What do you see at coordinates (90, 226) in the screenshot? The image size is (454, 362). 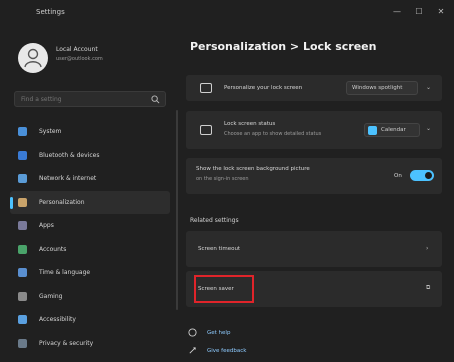 I see `sidebar-item-apps: Apps` at bounding box center [90, 226].